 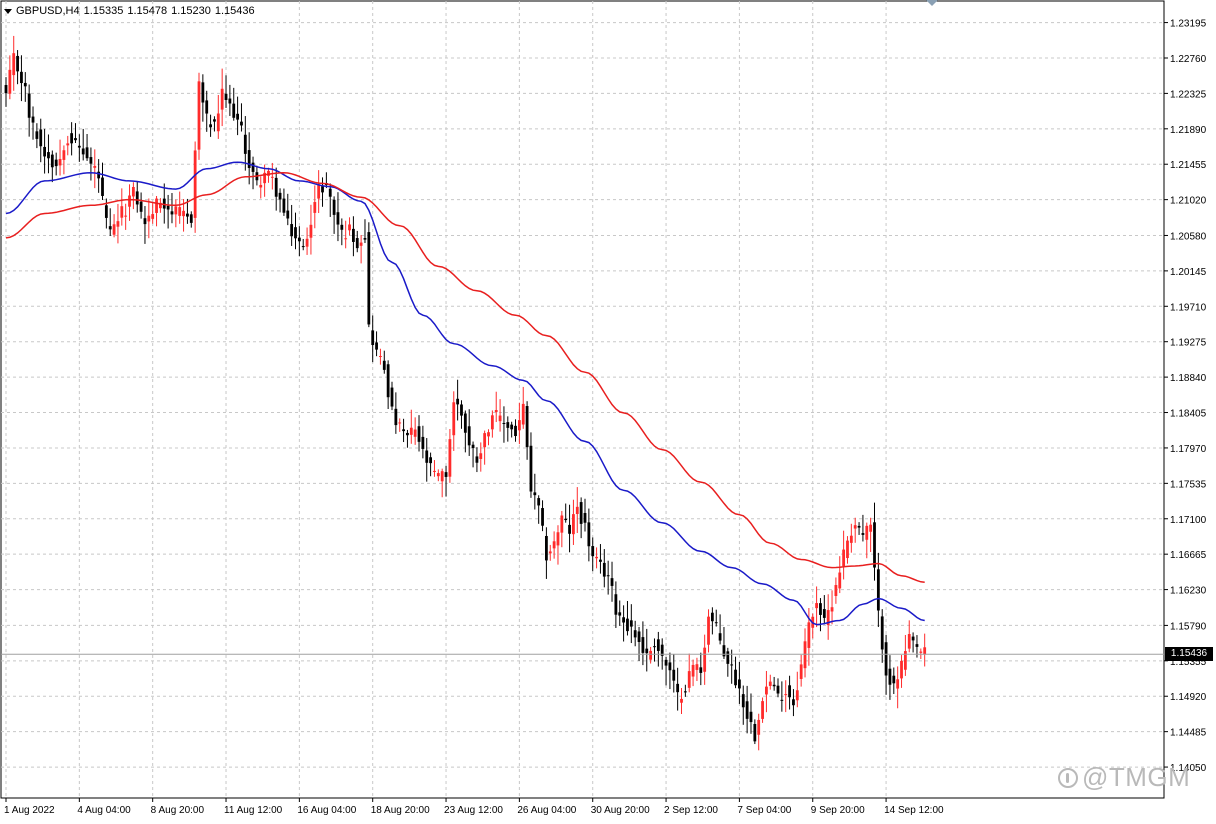 I want to click on chart-shift-marker-icon, so click(x=932, y=3).